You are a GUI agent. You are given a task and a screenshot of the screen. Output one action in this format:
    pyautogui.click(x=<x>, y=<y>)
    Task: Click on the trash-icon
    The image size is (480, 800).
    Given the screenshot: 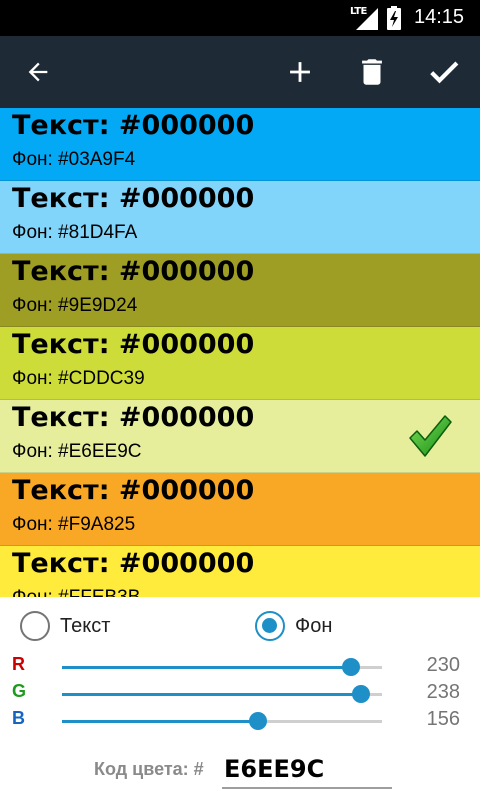 What is the action you would take?
    pyautogui.click(x=372, y=72)
    